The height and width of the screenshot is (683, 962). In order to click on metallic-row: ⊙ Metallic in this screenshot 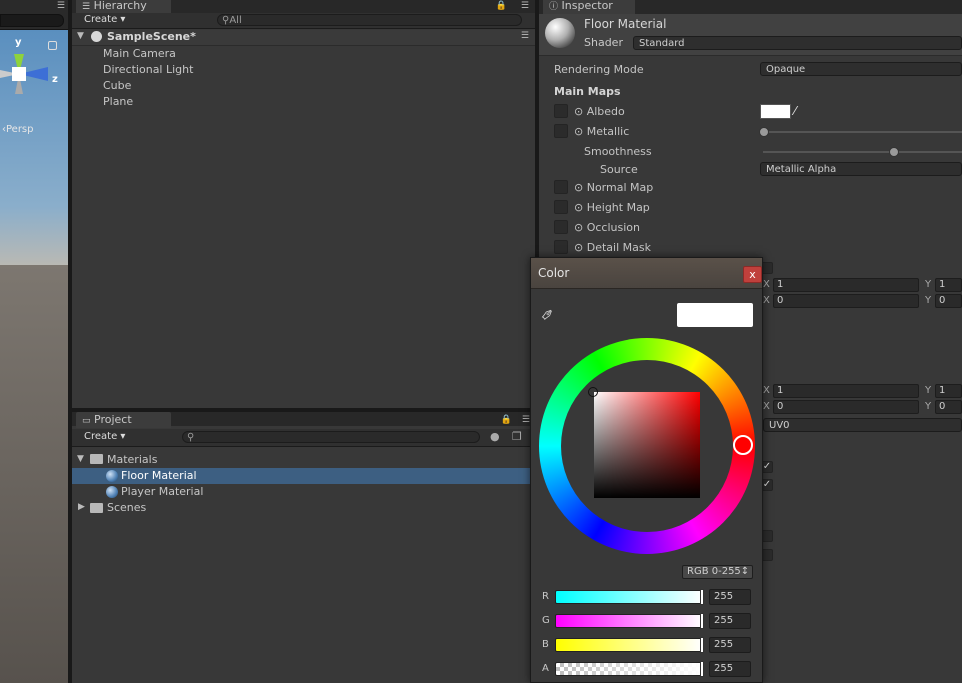, I will do `click(602, 131)`.